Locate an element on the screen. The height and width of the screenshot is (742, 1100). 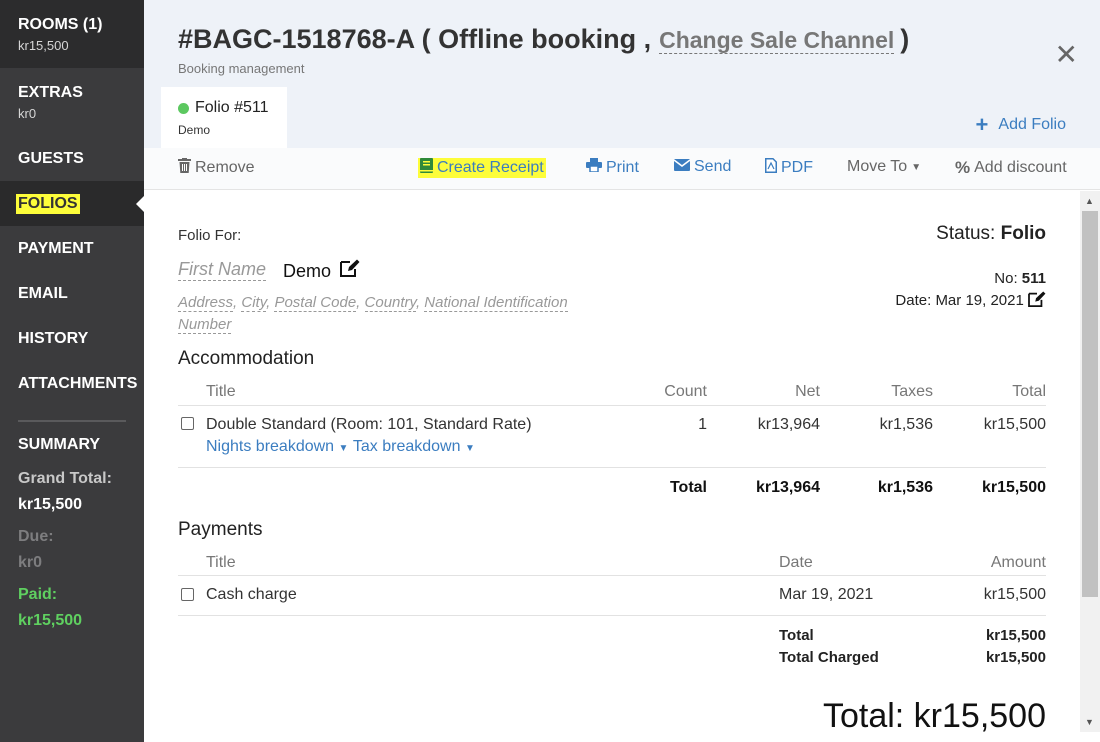
remove-button: Remove is located at coordinates (216, 168).